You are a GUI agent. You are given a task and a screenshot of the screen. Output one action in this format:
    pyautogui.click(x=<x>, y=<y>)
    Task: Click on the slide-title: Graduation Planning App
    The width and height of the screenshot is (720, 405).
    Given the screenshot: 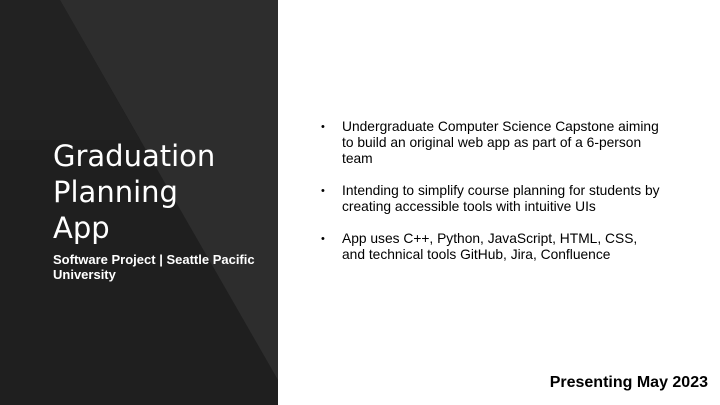 What is the action you would take?
    pyautogui.click(x=134, y=192)
    